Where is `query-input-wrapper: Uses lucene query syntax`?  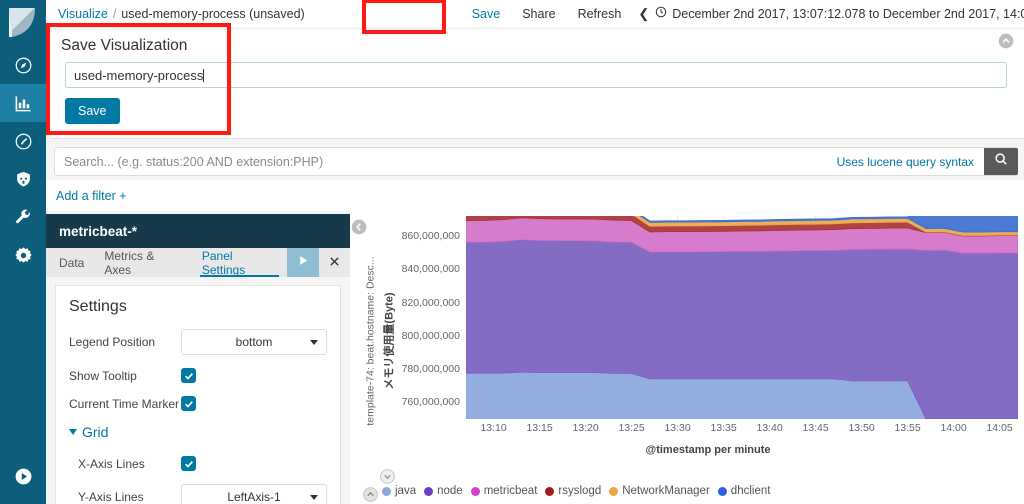
query-input-wrapper: Uses lucene query syntax is located at coordinates (536, 161).